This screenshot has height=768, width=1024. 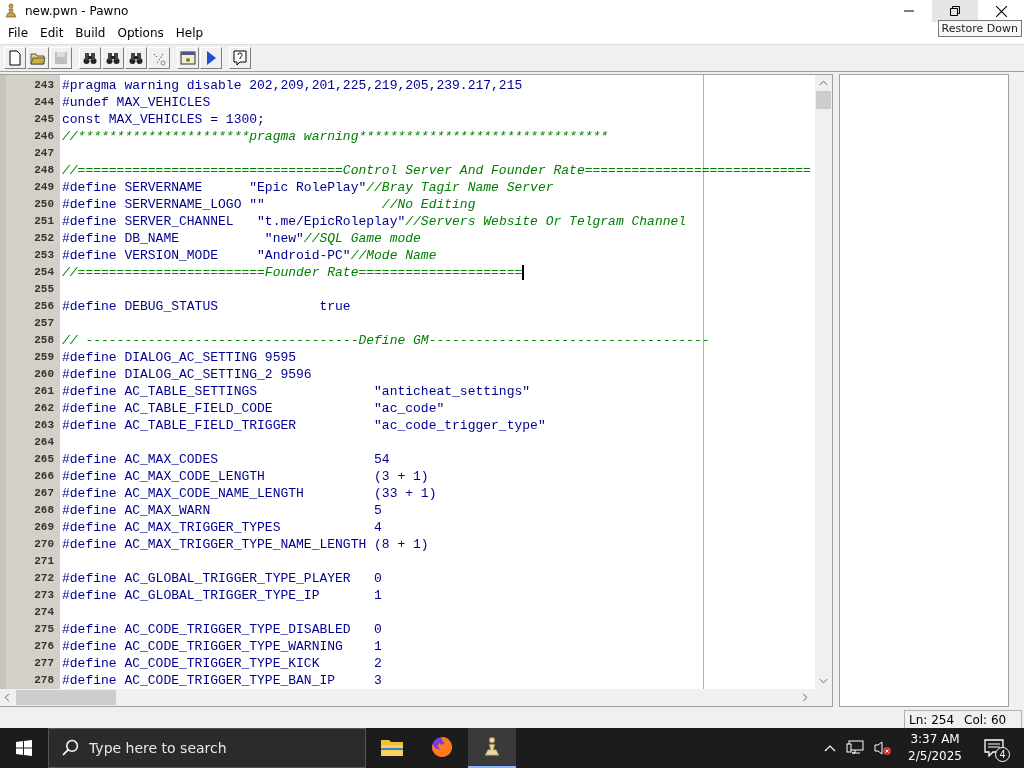 What do you see at coordinates (253, 408) in the screenshot?
I see `code-line: #define AC_TABLE_FIELD_CODE "ac_code"` at bounding box center [253, 408].